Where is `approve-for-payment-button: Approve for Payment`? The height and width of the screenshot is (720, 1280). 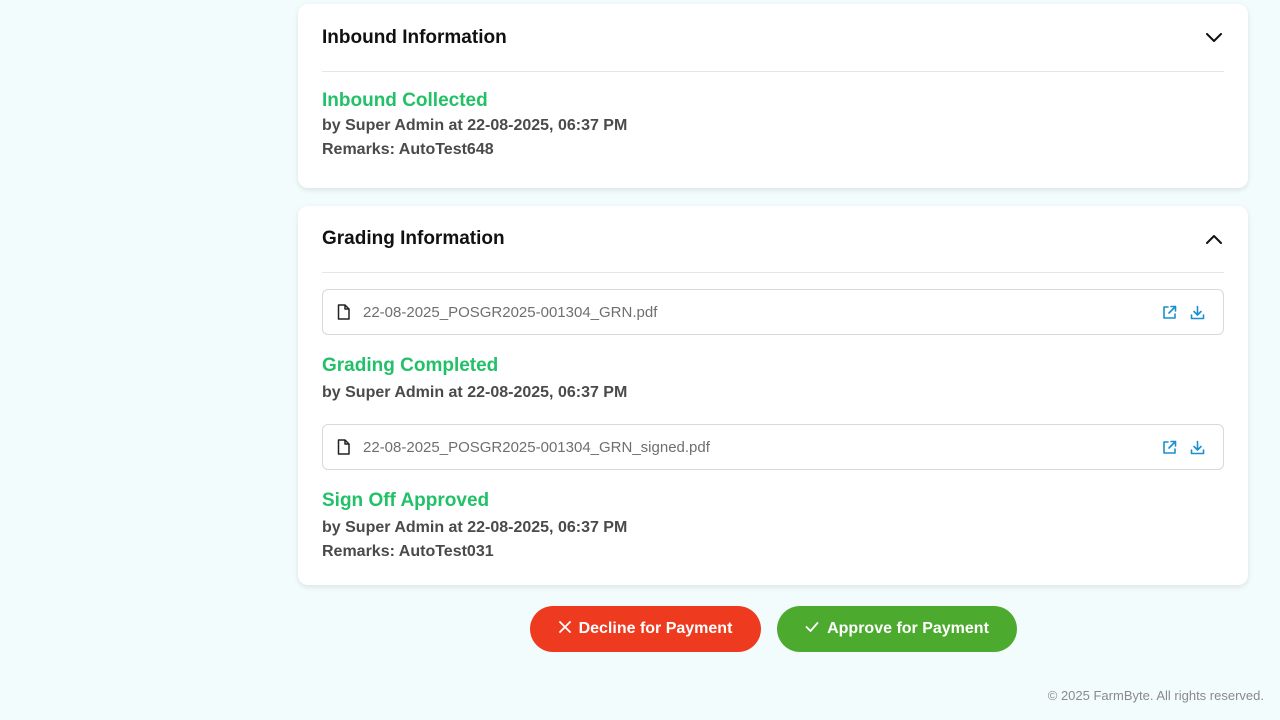 approve-for-payment-button: Approve for Payment is located at coordinates (897, 629).